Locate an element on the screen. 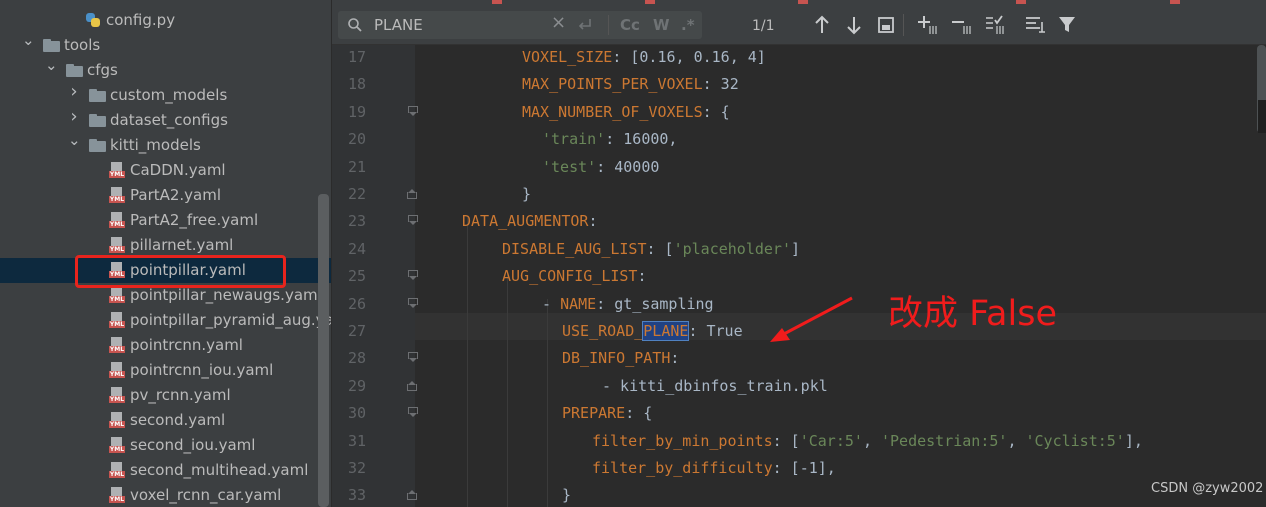 The height and width of the screenshot is (507, 1266). code-token: , is located at coordinates (1016, 440).